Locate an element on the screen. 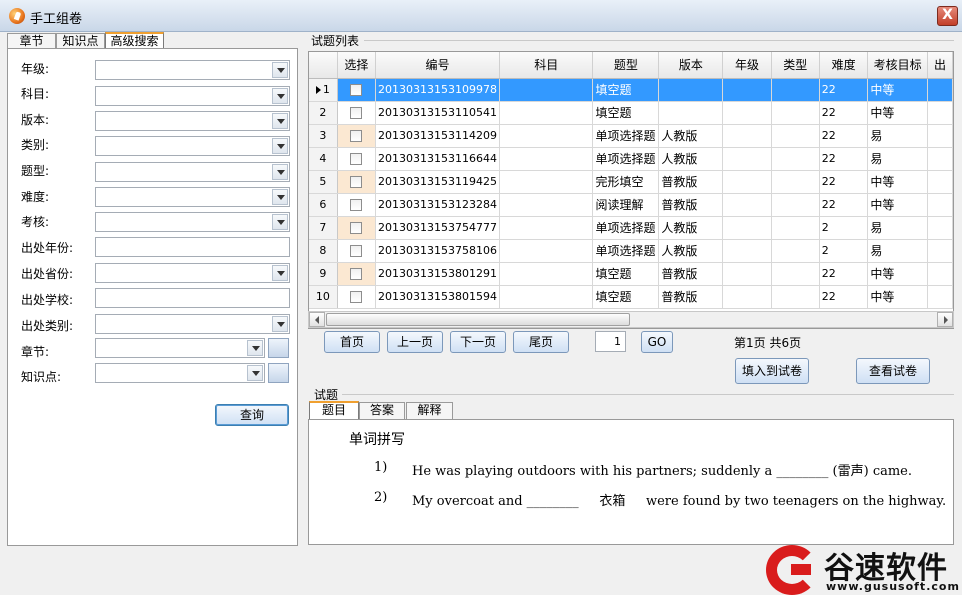 The image size is (962, 595). tab-explanation: 解释 is located at coordinates (429, 410).